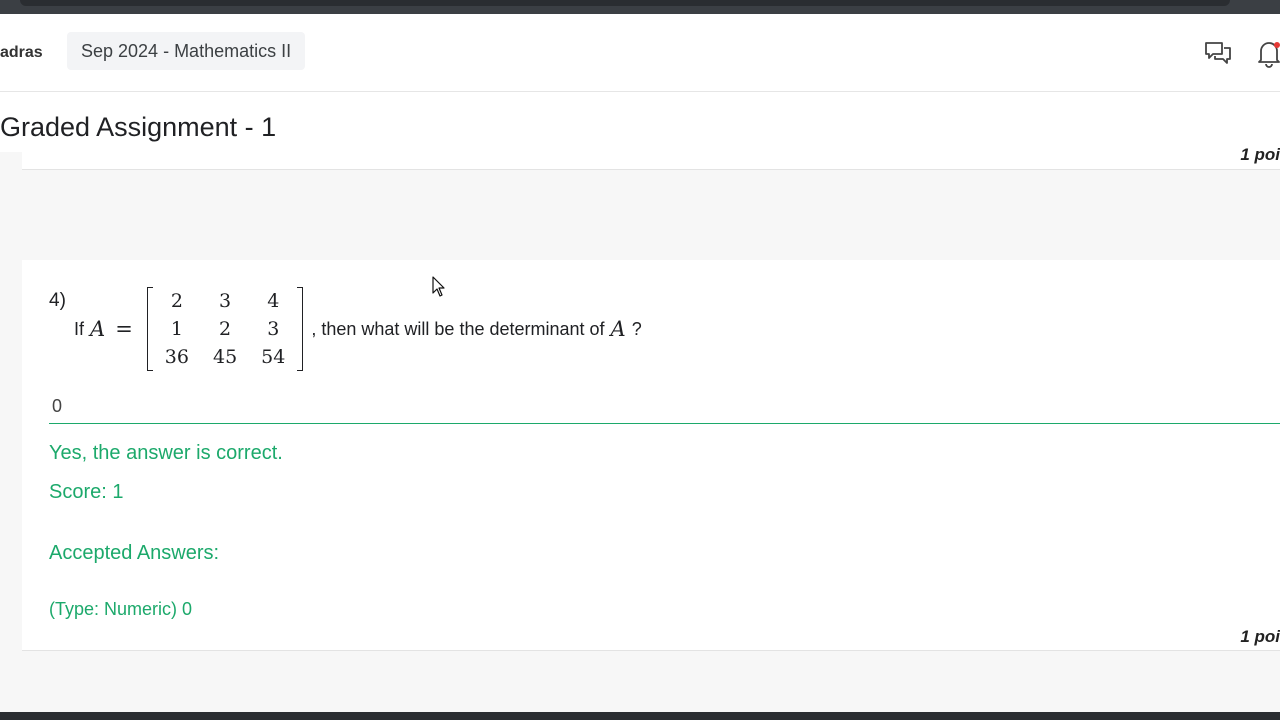 Image resolution: width=1280 pixels, height=720 pixels. What do you see at coordinates (1218, 54) in the screenshot?
I see `chat-icon` at bounding box center [1218, 54].